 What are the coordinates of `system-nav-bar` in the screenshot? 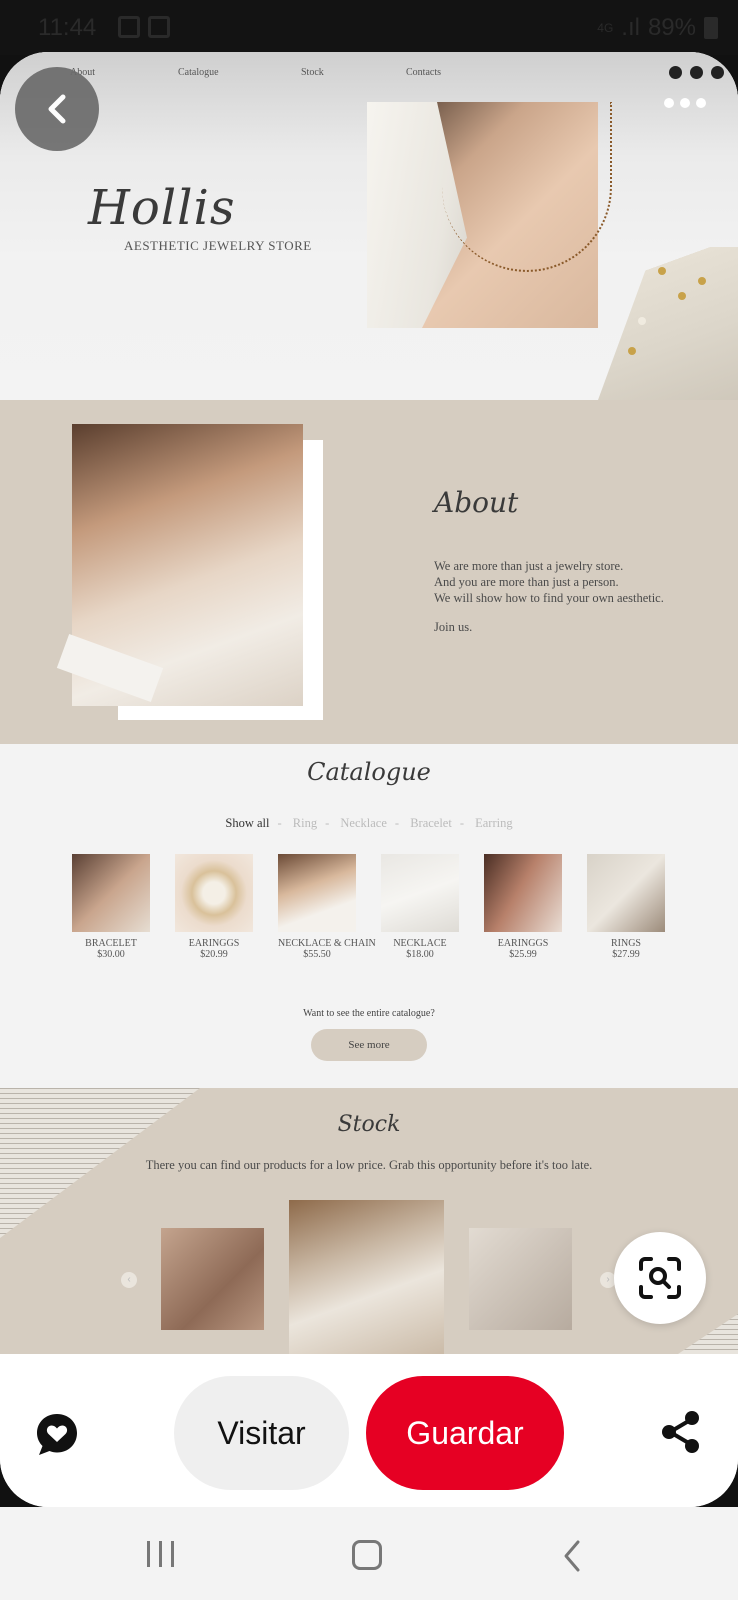 It's located at (369, 1553).